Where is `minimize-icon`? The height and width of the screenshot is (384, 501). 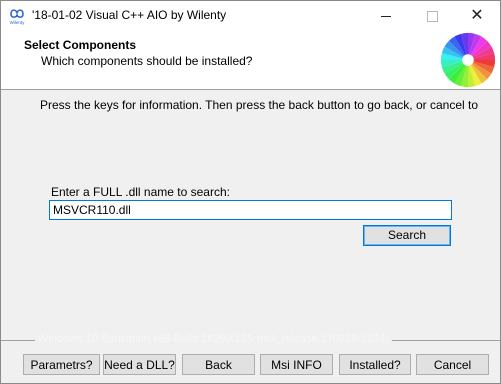
minimize-icon is located at coordinates (386, 16).